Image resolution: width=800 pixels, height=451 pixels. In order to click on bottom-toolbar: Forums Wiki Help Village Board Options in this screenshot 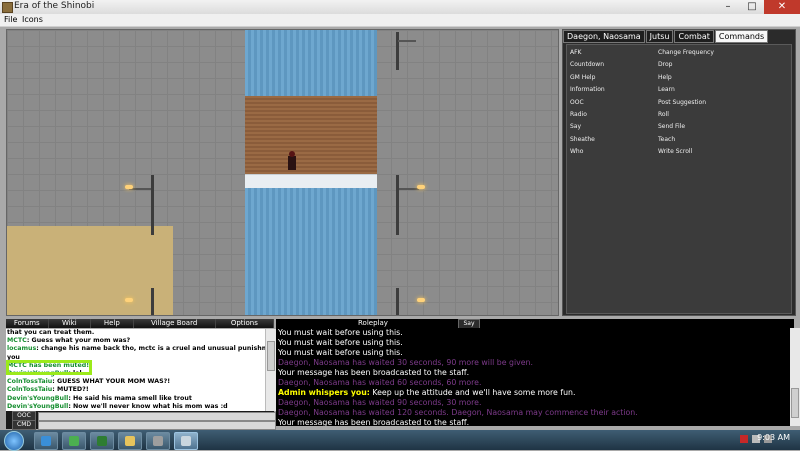, I will do `click(140, 323)`.